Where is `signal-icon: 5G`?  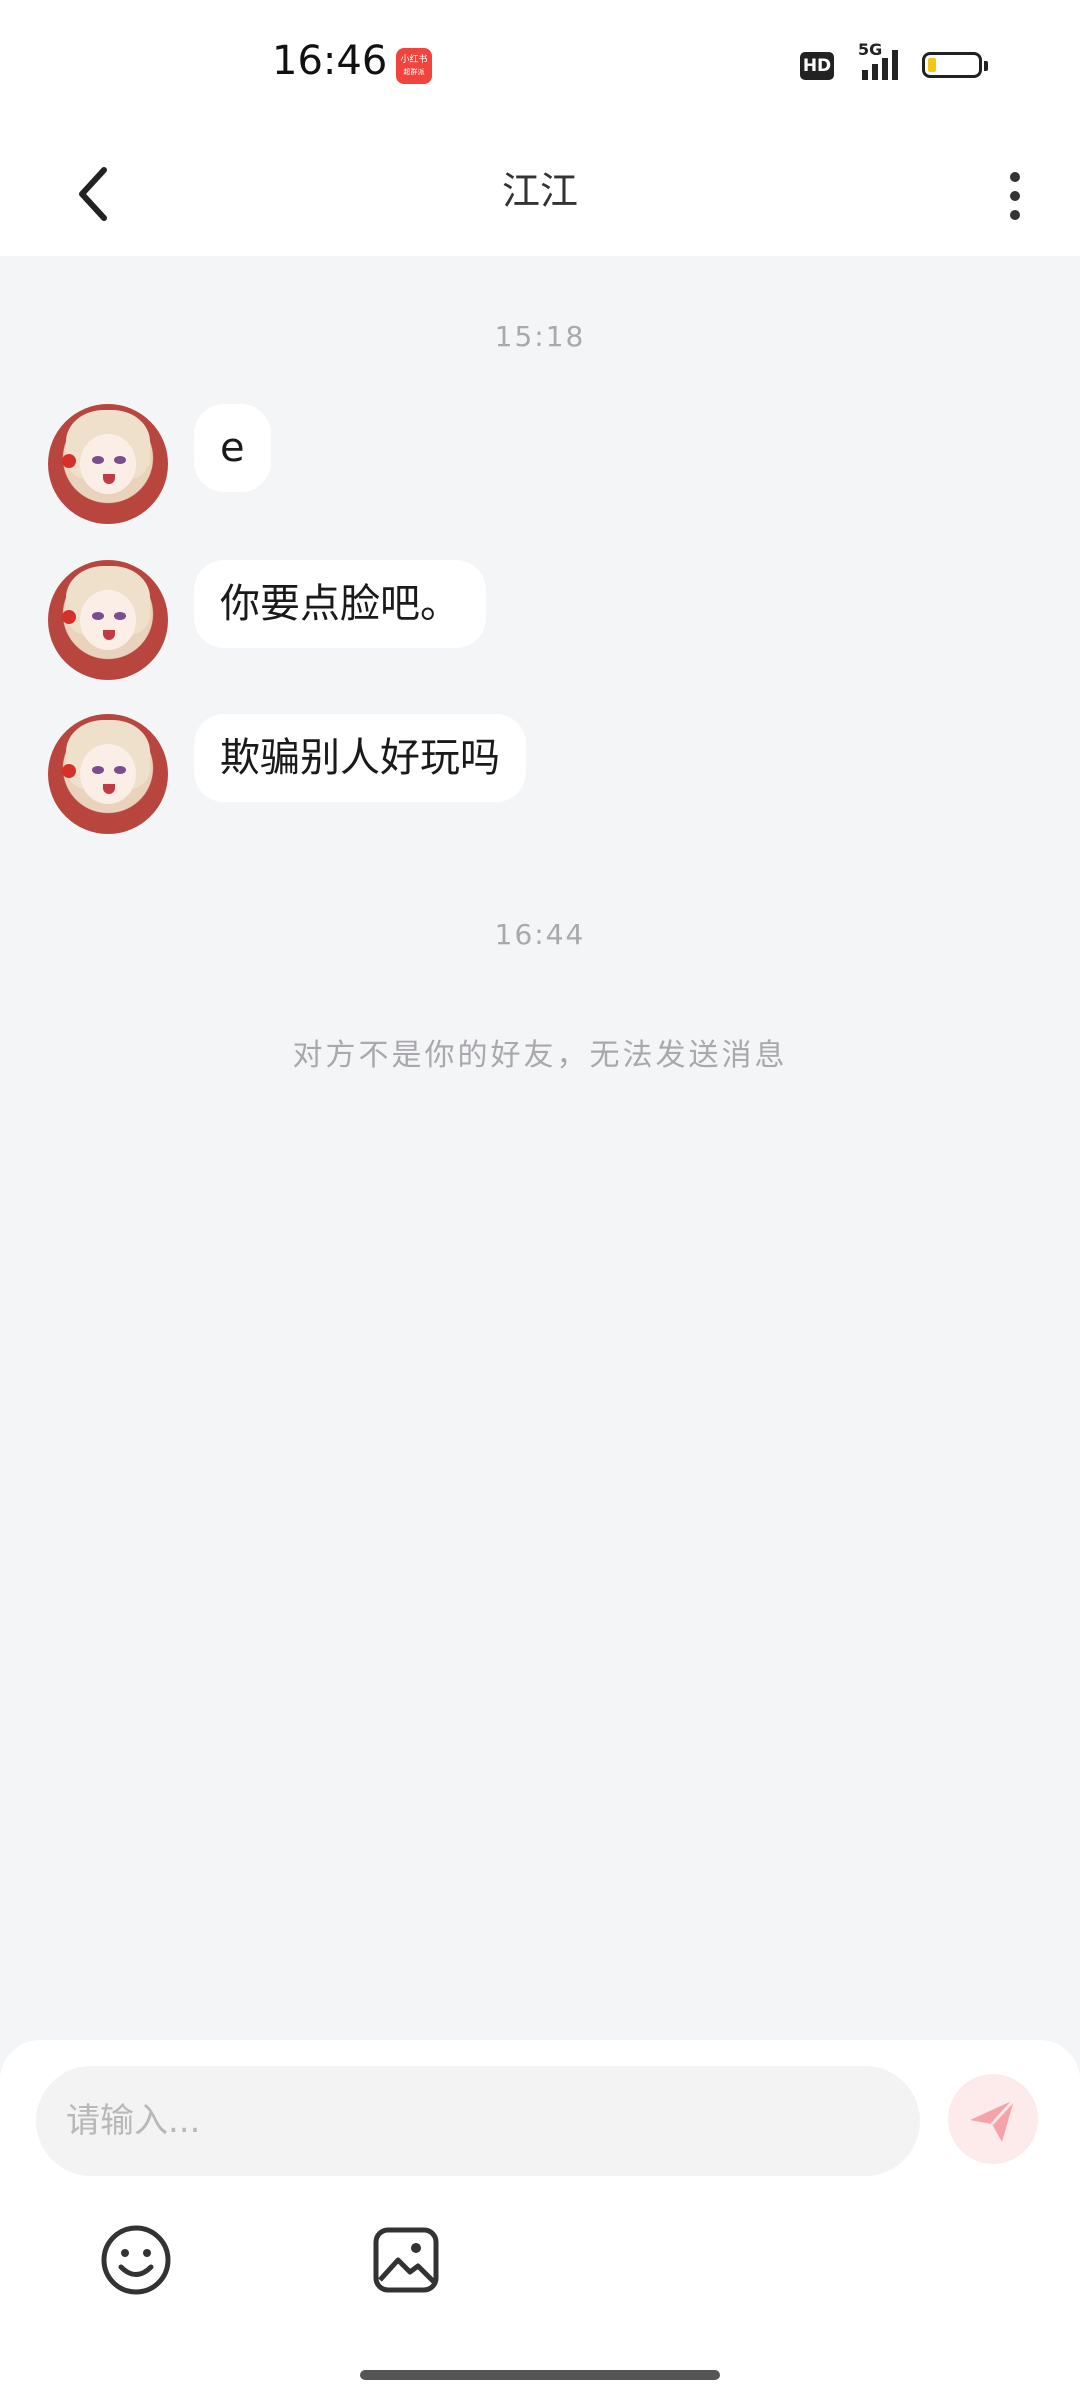 signal-icon: 5G is located at coordinates (878, 62).